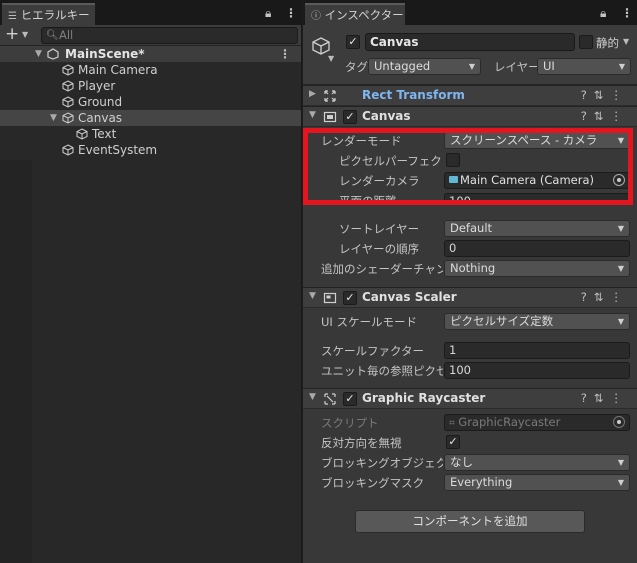  What do you see at coordinates (150, 150) in the screenshot?
I see `tree-item: EventSystem` at bounding box center [150, 150].